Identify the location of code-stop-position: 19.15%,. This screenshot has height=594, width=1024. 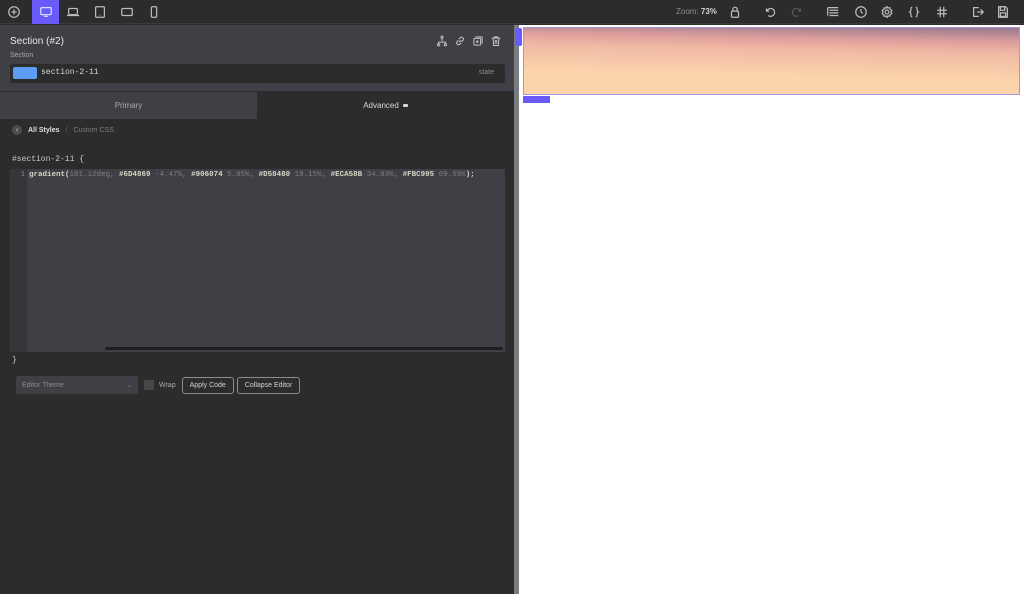
(310, 175).